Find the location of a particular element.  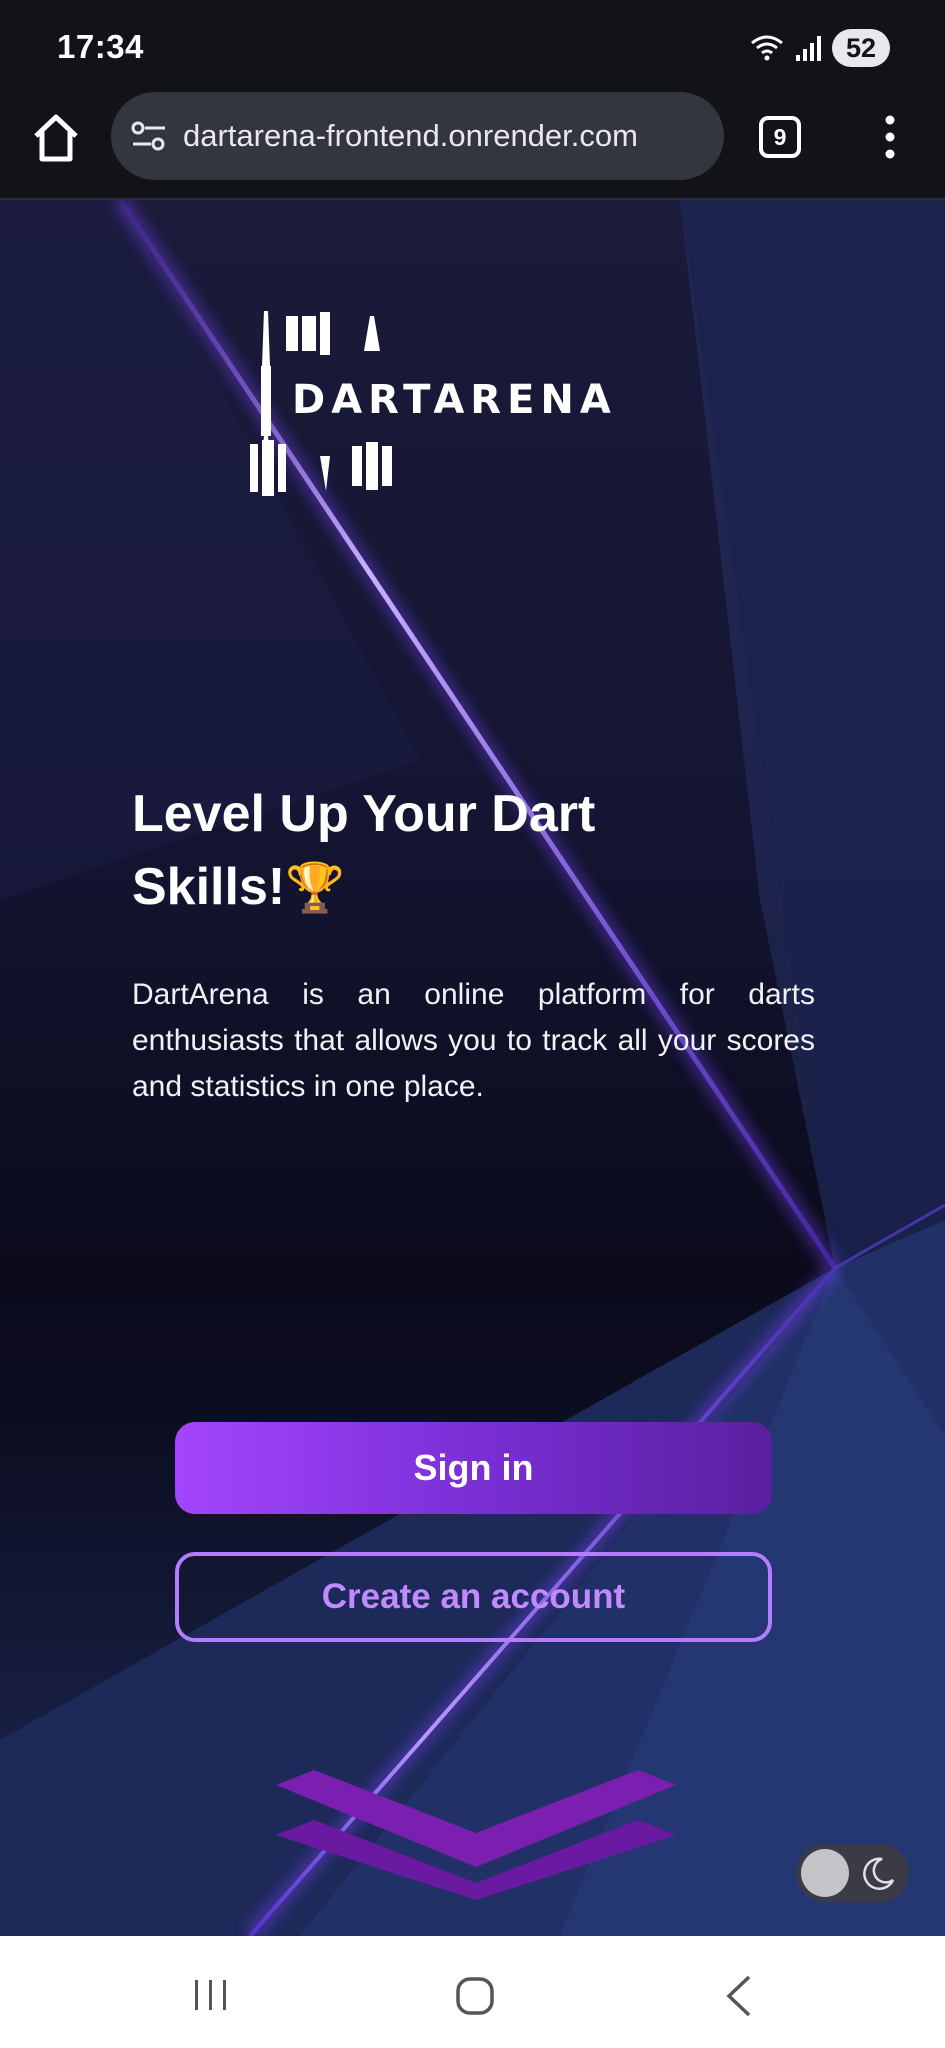

page-title: Level Up Your Dart Skills!🏆 is located at coordinates (402, 851).